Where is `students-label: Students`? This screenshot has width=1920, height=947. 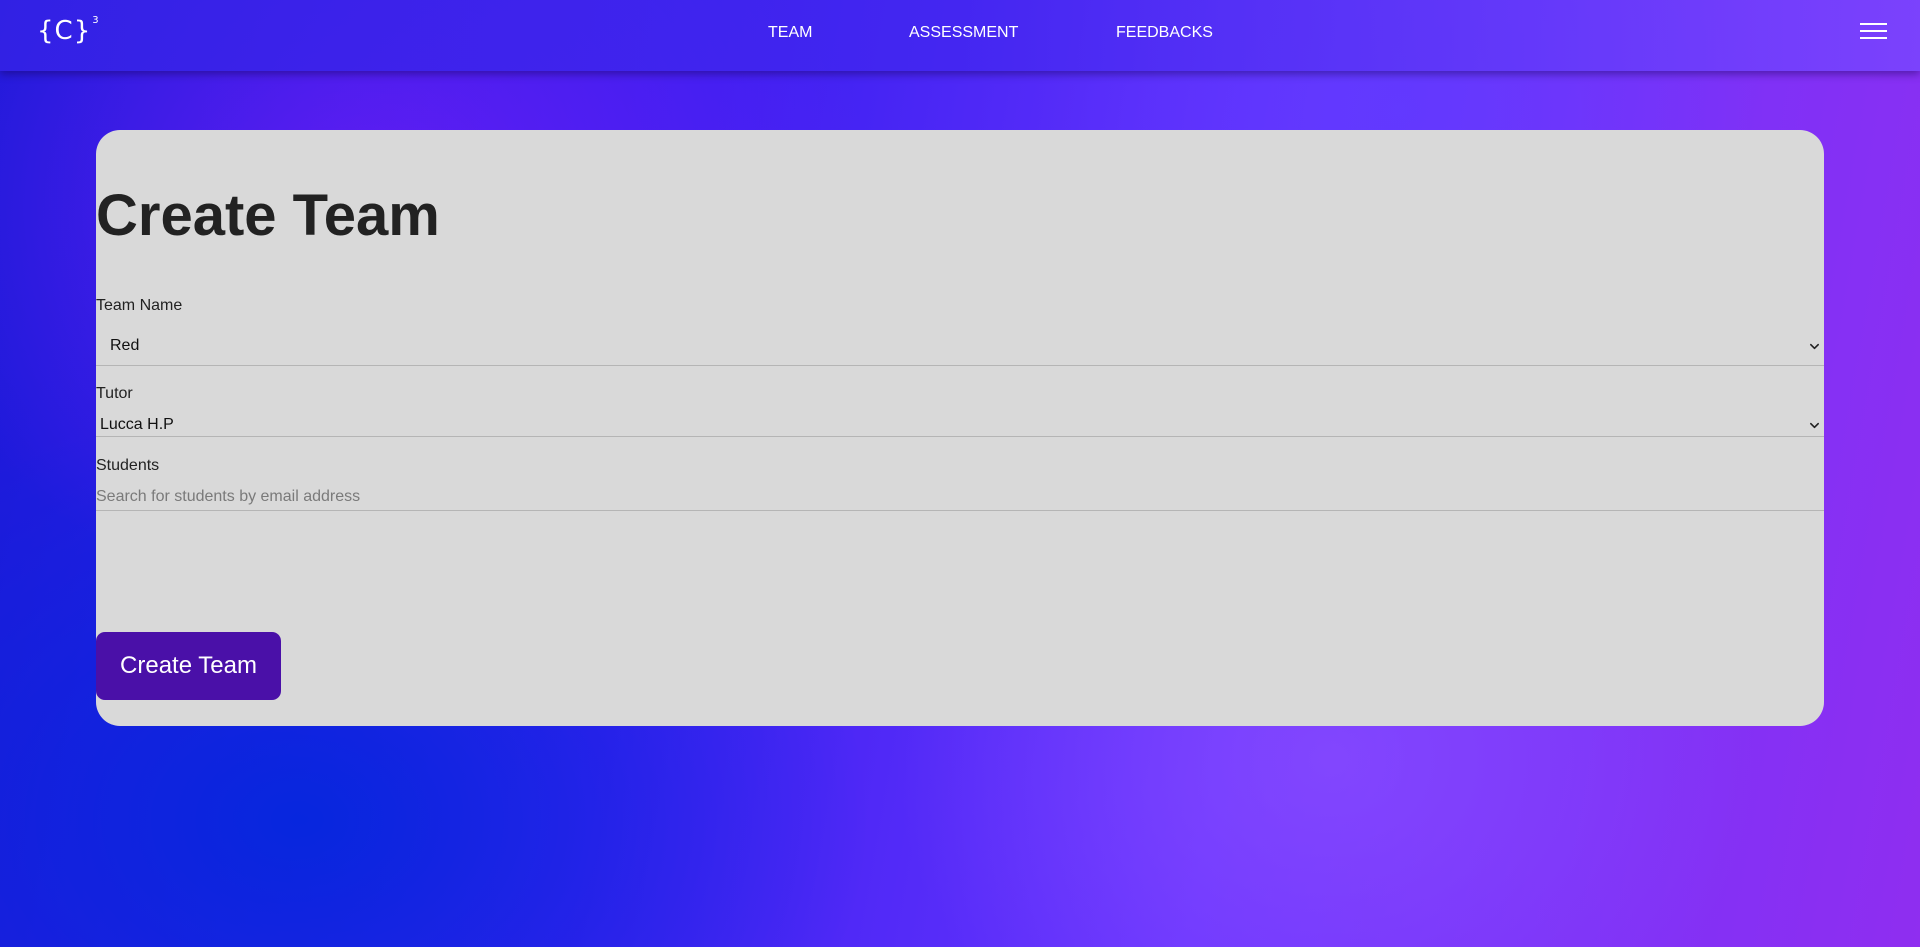
students-label: Students is located at coordinates (128, 465).